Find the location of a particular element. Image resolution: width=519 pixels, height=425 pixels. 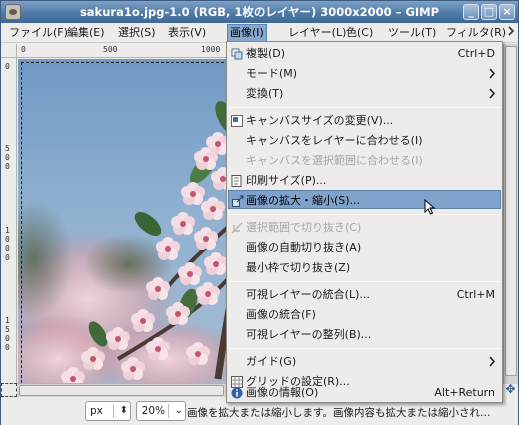

menu-item-transform: 変換(T) is located at coordinates (364, 93).